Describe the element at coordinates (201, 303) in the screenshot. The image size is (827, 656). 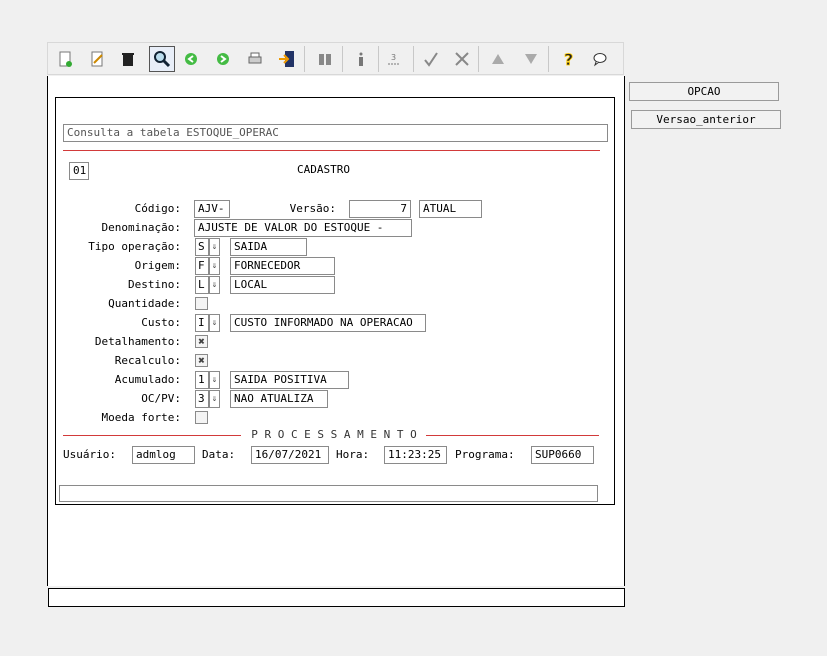
I see `quantidade-checkbox` at that location.